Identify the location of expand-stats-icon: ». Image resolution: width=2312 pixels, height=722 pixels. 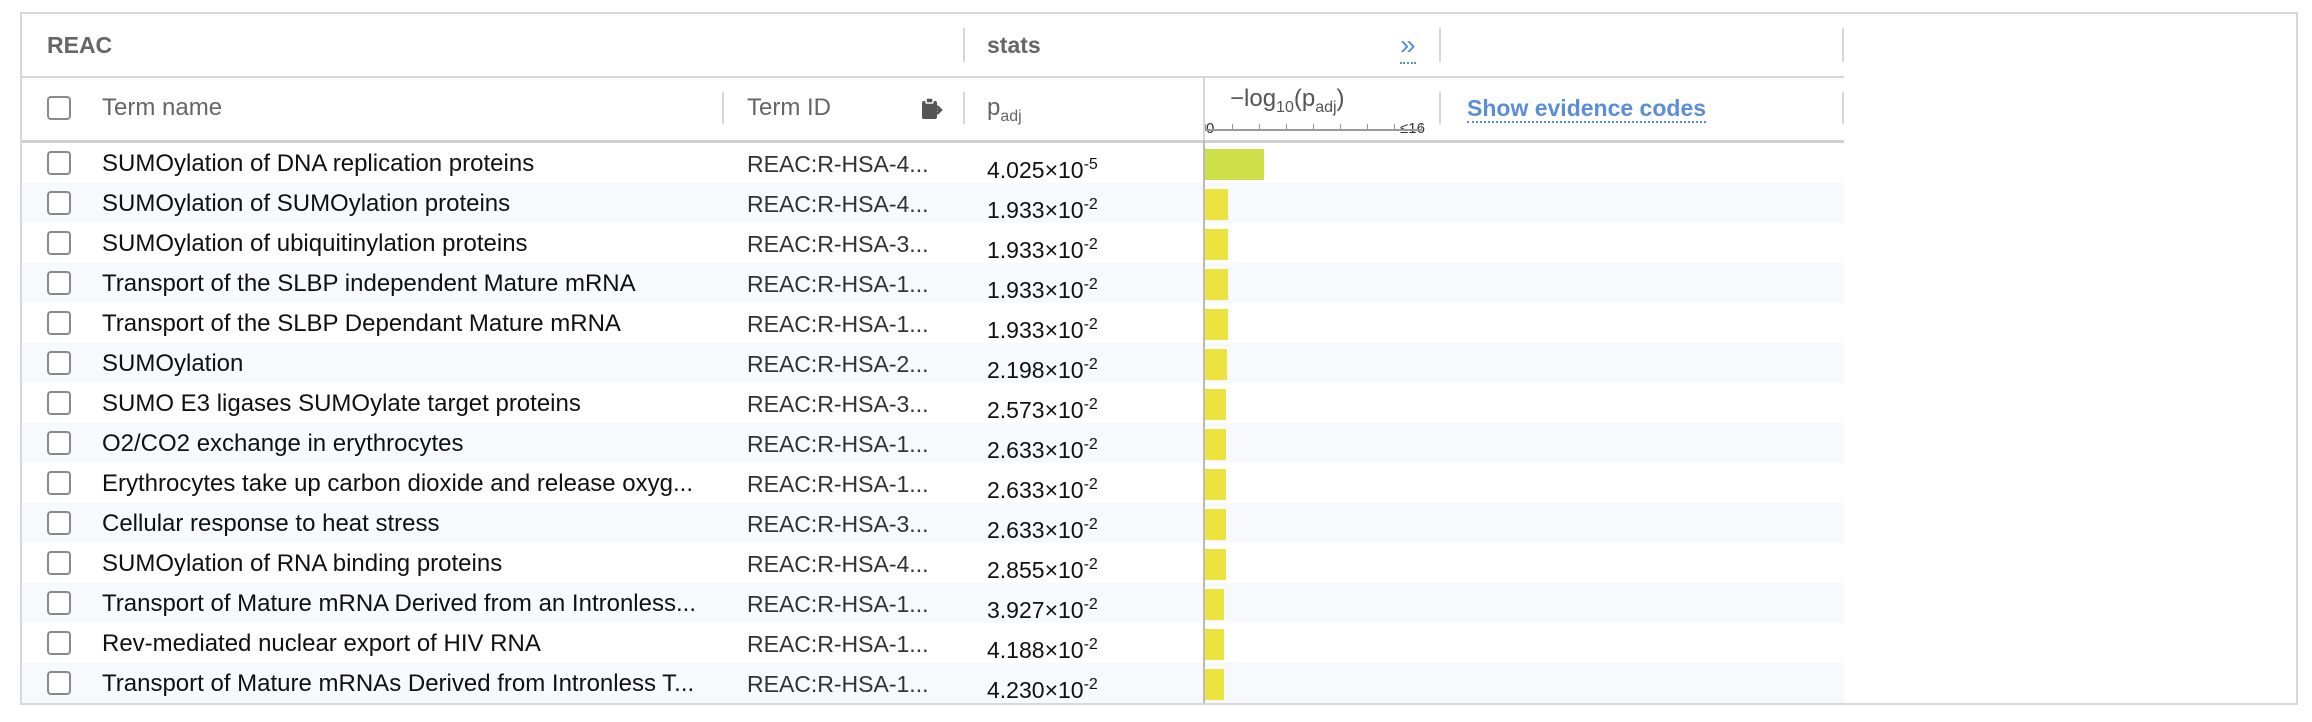
(1408, 46).